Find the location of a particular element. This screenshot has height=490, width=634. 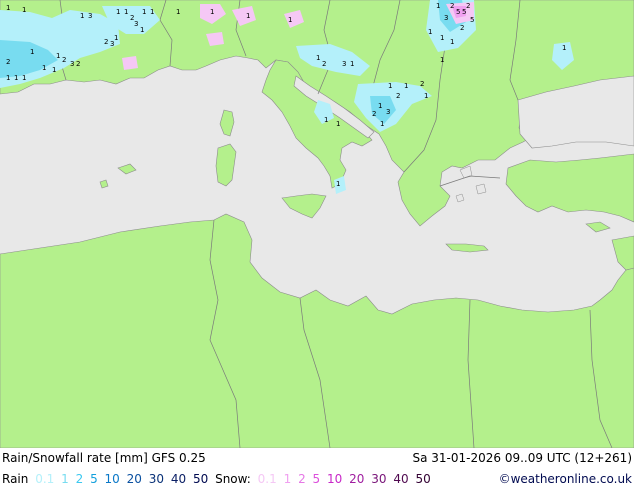

rain-legend-2: 2 is located at coordinates (79, 479).